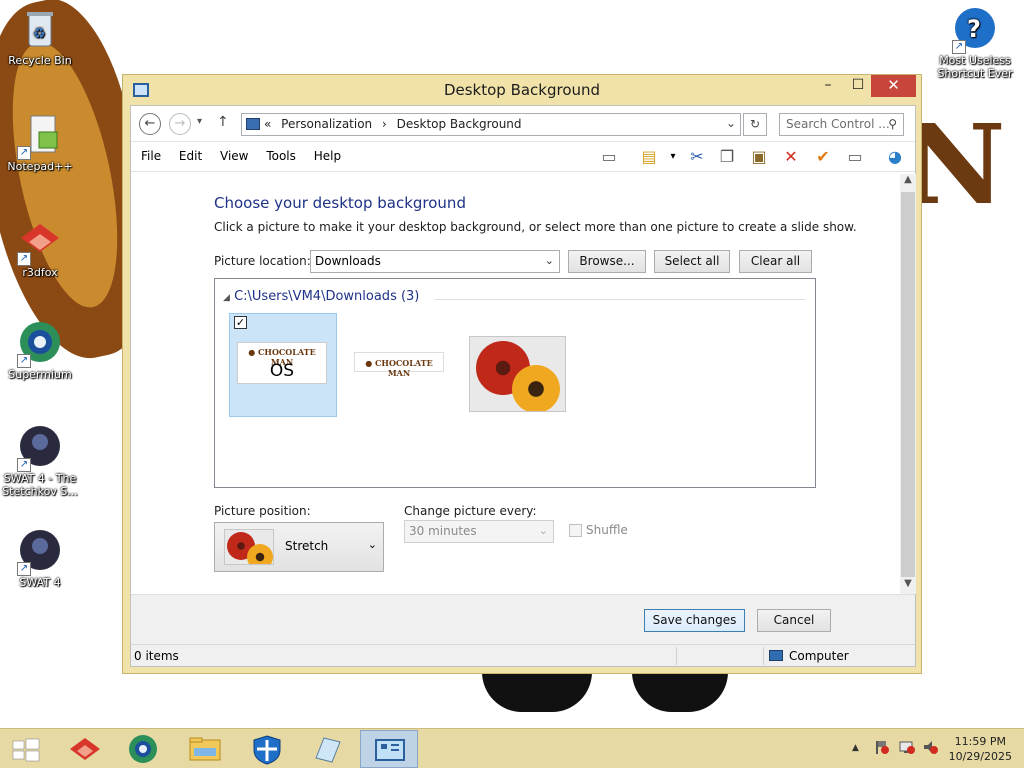 This screenshot has width=1024, height=768. I want to click on cancel-button: Cancel, so click(794, 620).